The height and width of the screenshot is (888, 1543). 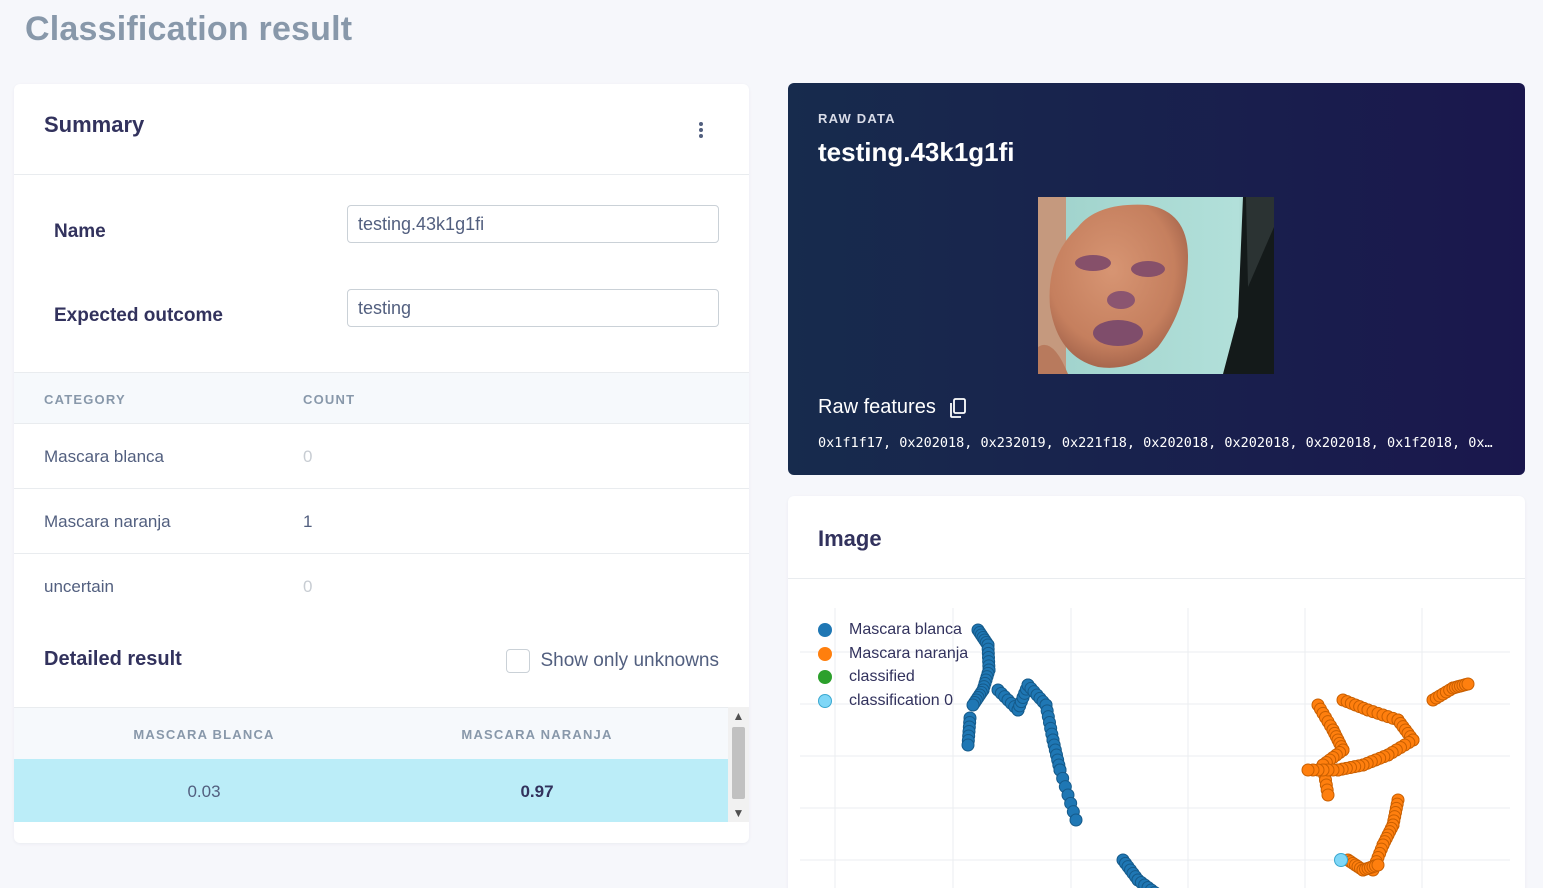 I want to click on name-field, so click(x=533, y=224).